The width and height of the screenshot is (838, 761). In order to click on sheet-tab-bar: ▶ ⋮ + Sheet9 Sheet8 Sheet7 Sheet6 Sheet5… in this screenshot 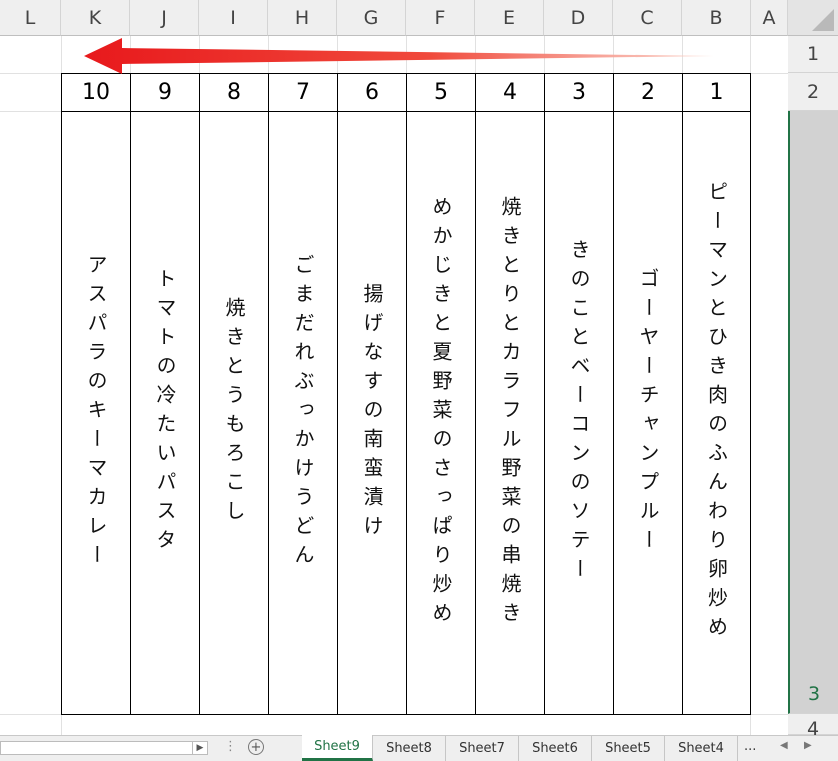, I will do `click(419, 748)`.